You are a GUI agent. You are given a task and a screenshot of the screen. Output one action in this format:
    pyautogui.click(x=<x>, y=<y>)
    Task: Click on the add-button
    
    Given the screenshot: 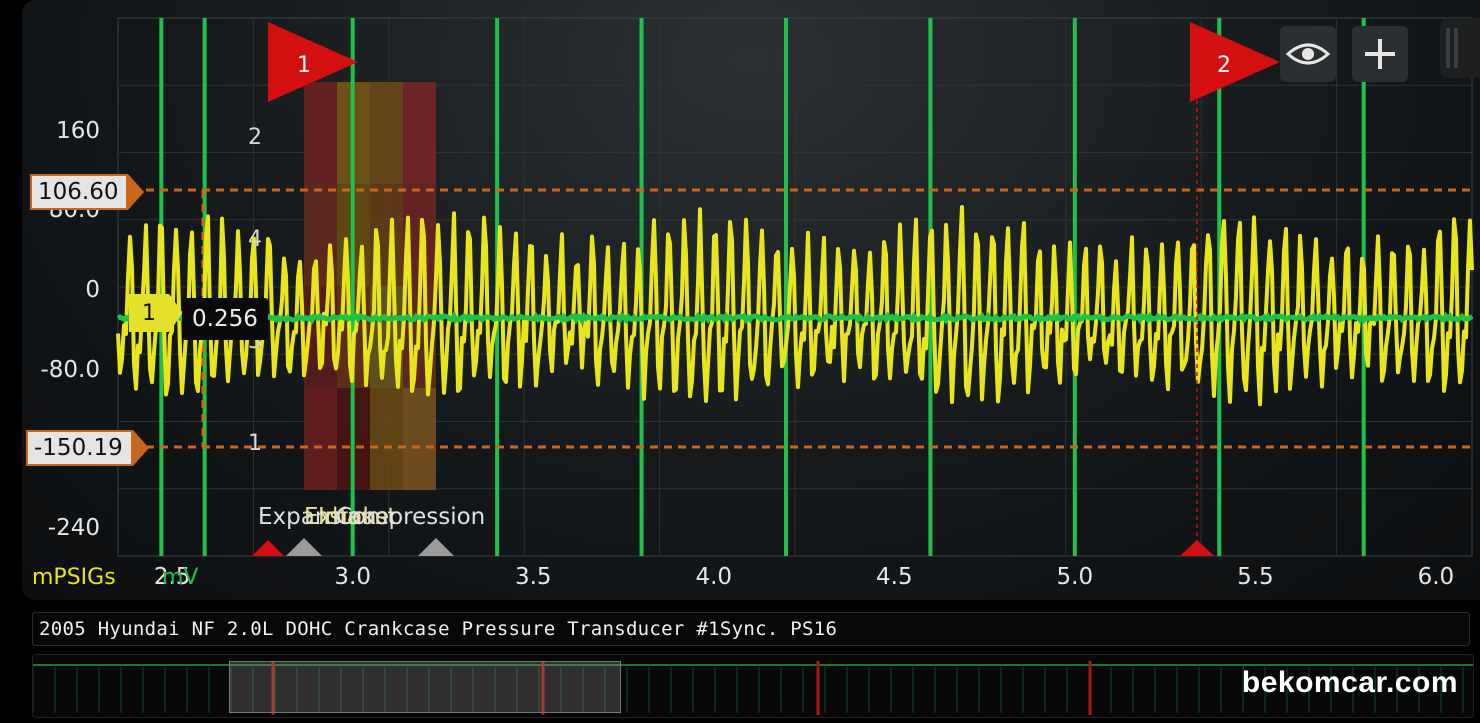 What is the action you would take?
    pyautogui.click(x=1380, y=54)
    